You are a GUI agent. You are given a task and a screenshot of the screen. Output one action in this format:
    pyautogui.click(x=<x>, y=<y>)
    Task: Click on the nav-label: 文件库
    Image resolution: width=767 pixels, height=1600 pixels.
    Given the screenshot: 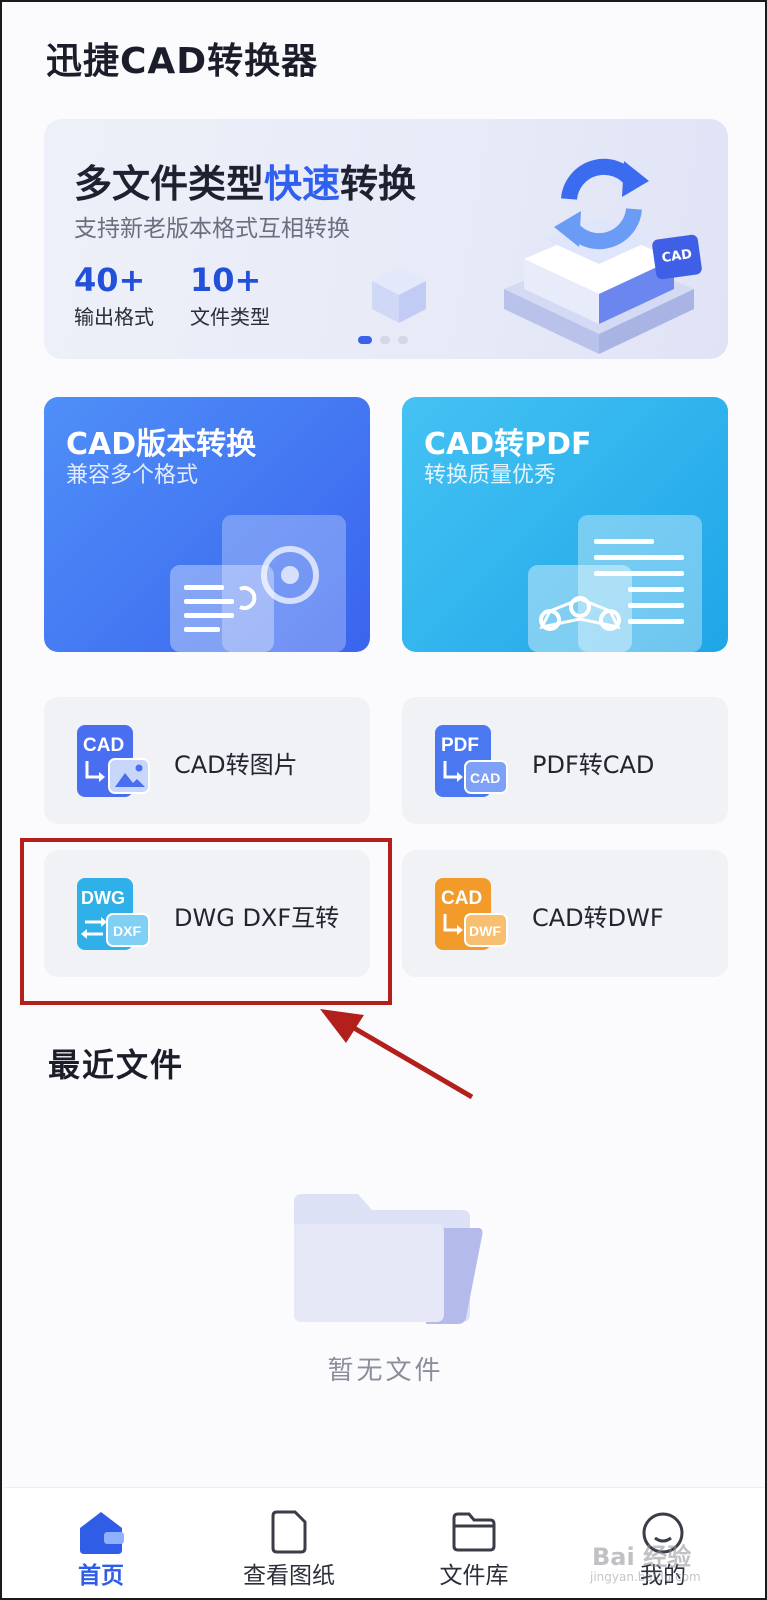 What is the action you would take?
    pyautogui.click(x=474, y=1576)
    